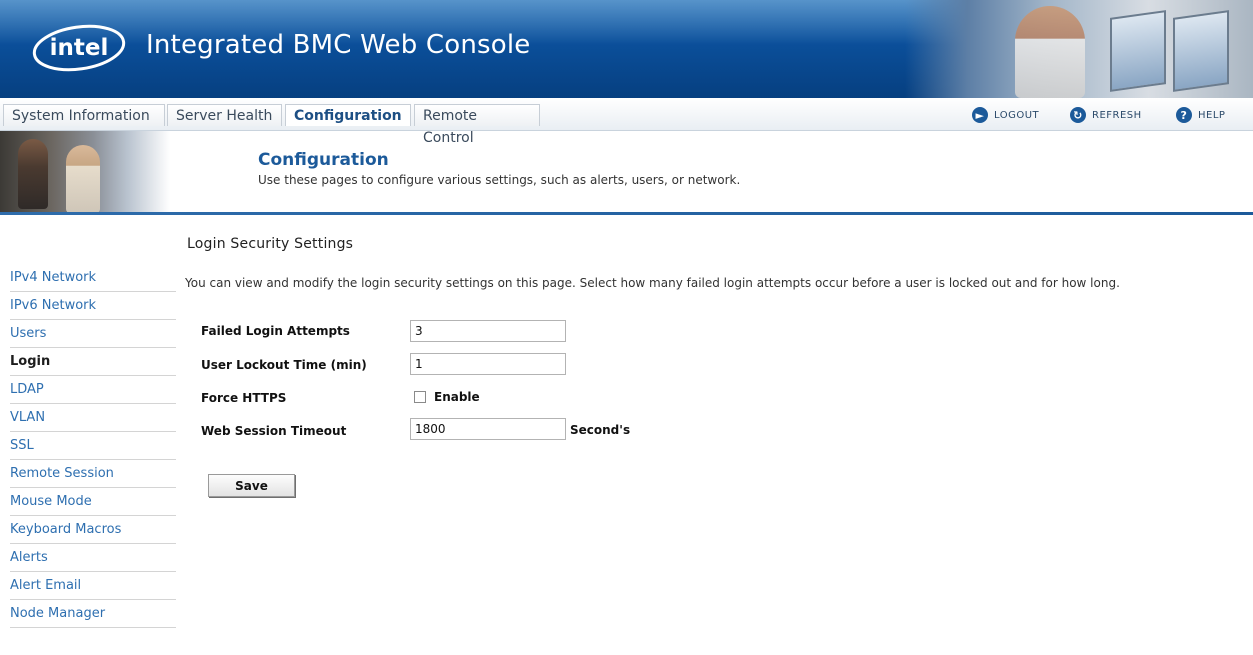 Image resolution: width=1253 pixels, height=655 pixels. What do you see at coordinates (323, 160) in the screenshot?
I see `section-title: Configuration` at bounding box center [323, 160].